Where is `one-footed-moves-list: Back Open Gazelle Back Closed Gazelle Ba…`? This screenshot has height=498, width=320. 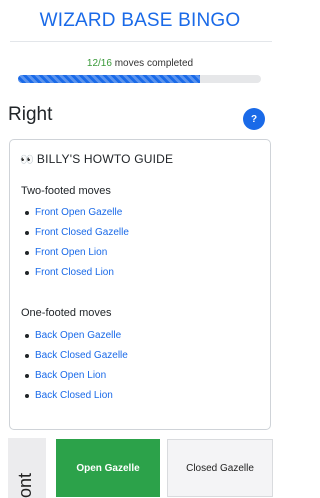
one-footed-moves-list: Back Open Gazelle Back Closed Gazelle Ba… is located at coordinates (76, 369).